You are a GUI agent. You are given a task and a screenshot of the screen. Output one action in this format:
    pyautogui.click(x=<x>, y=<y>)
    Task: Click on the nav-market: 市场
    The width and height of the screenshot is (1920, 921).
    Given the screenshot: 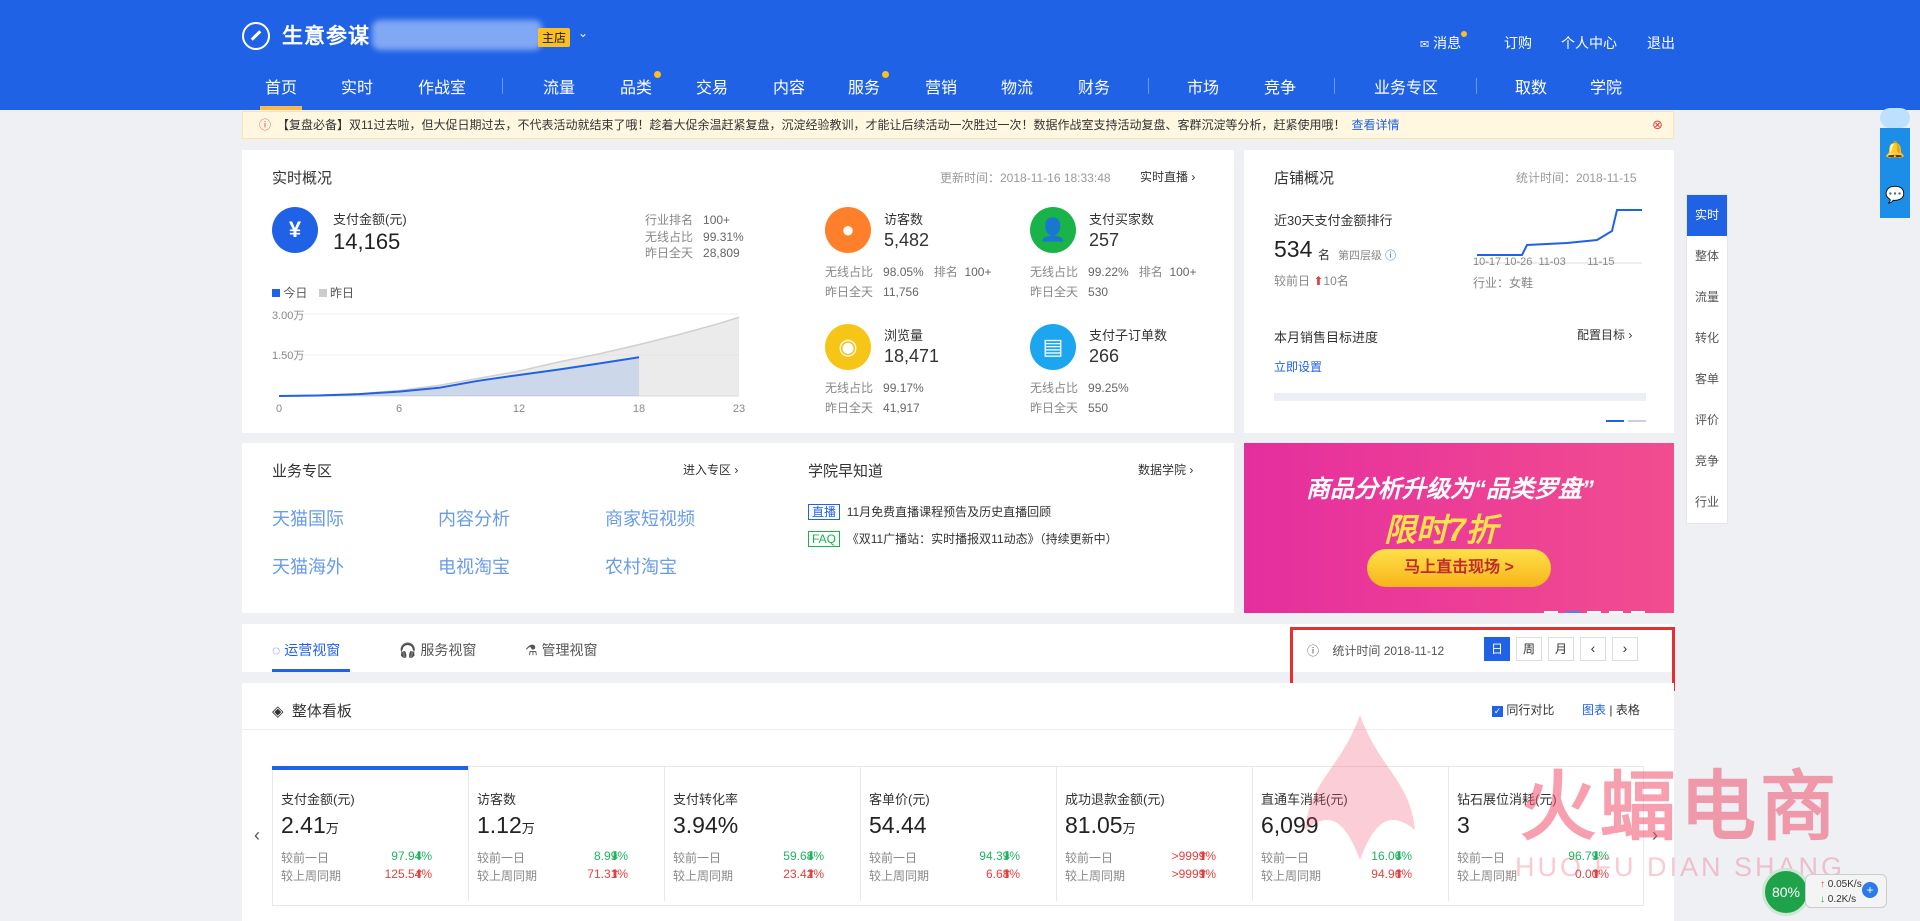 What is the action you would take?
    pyautogui.click(x=1203, y=86)
    